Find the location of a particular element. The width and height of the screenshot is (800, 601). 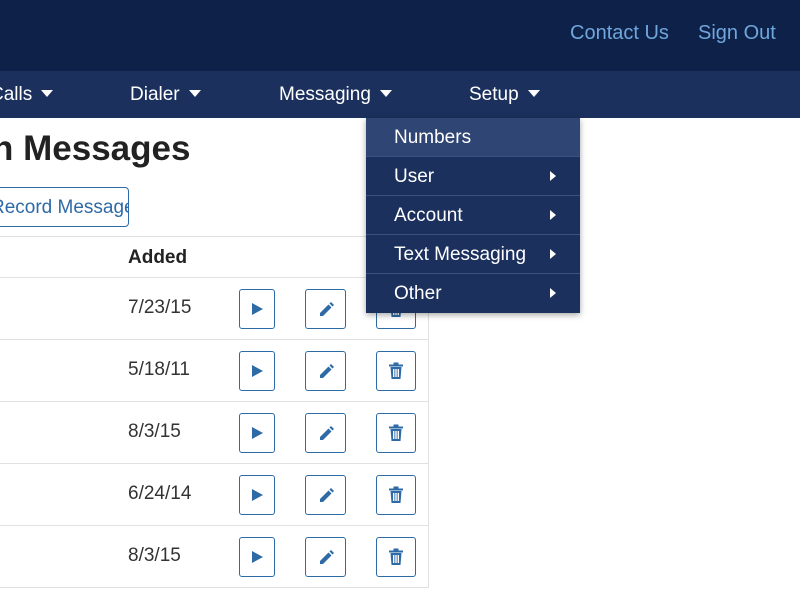

nav-messaging: Messaging is located at coordinates (335, 94).